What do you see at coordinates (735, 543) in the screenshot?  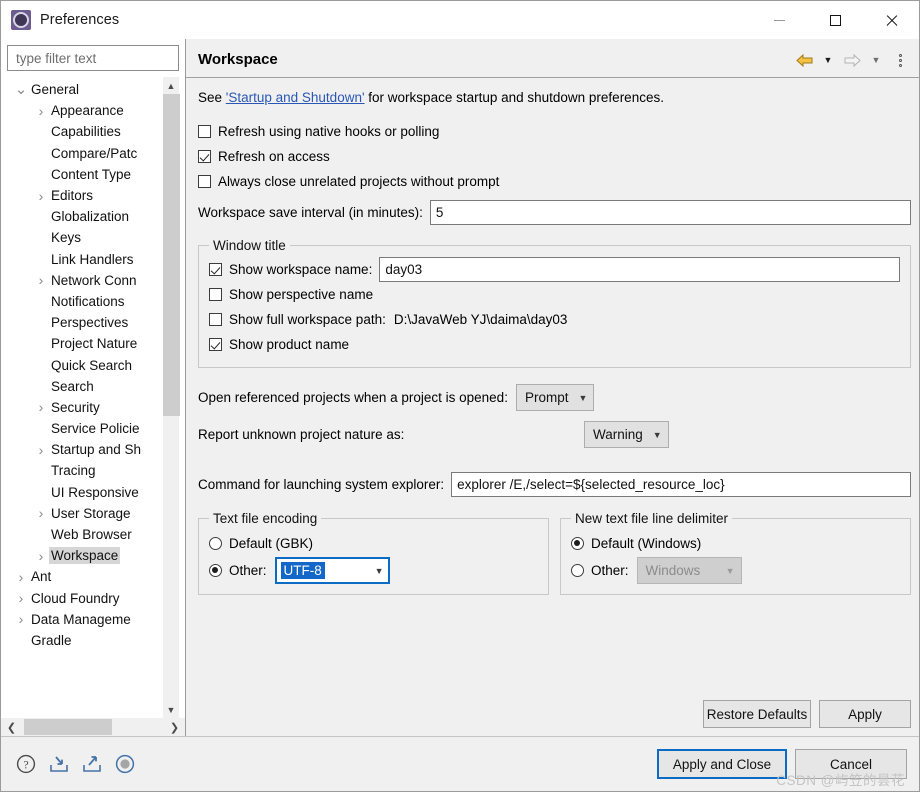 I see `delimiter-default-row: Default (Windows)` at bounding box center [735, 543].